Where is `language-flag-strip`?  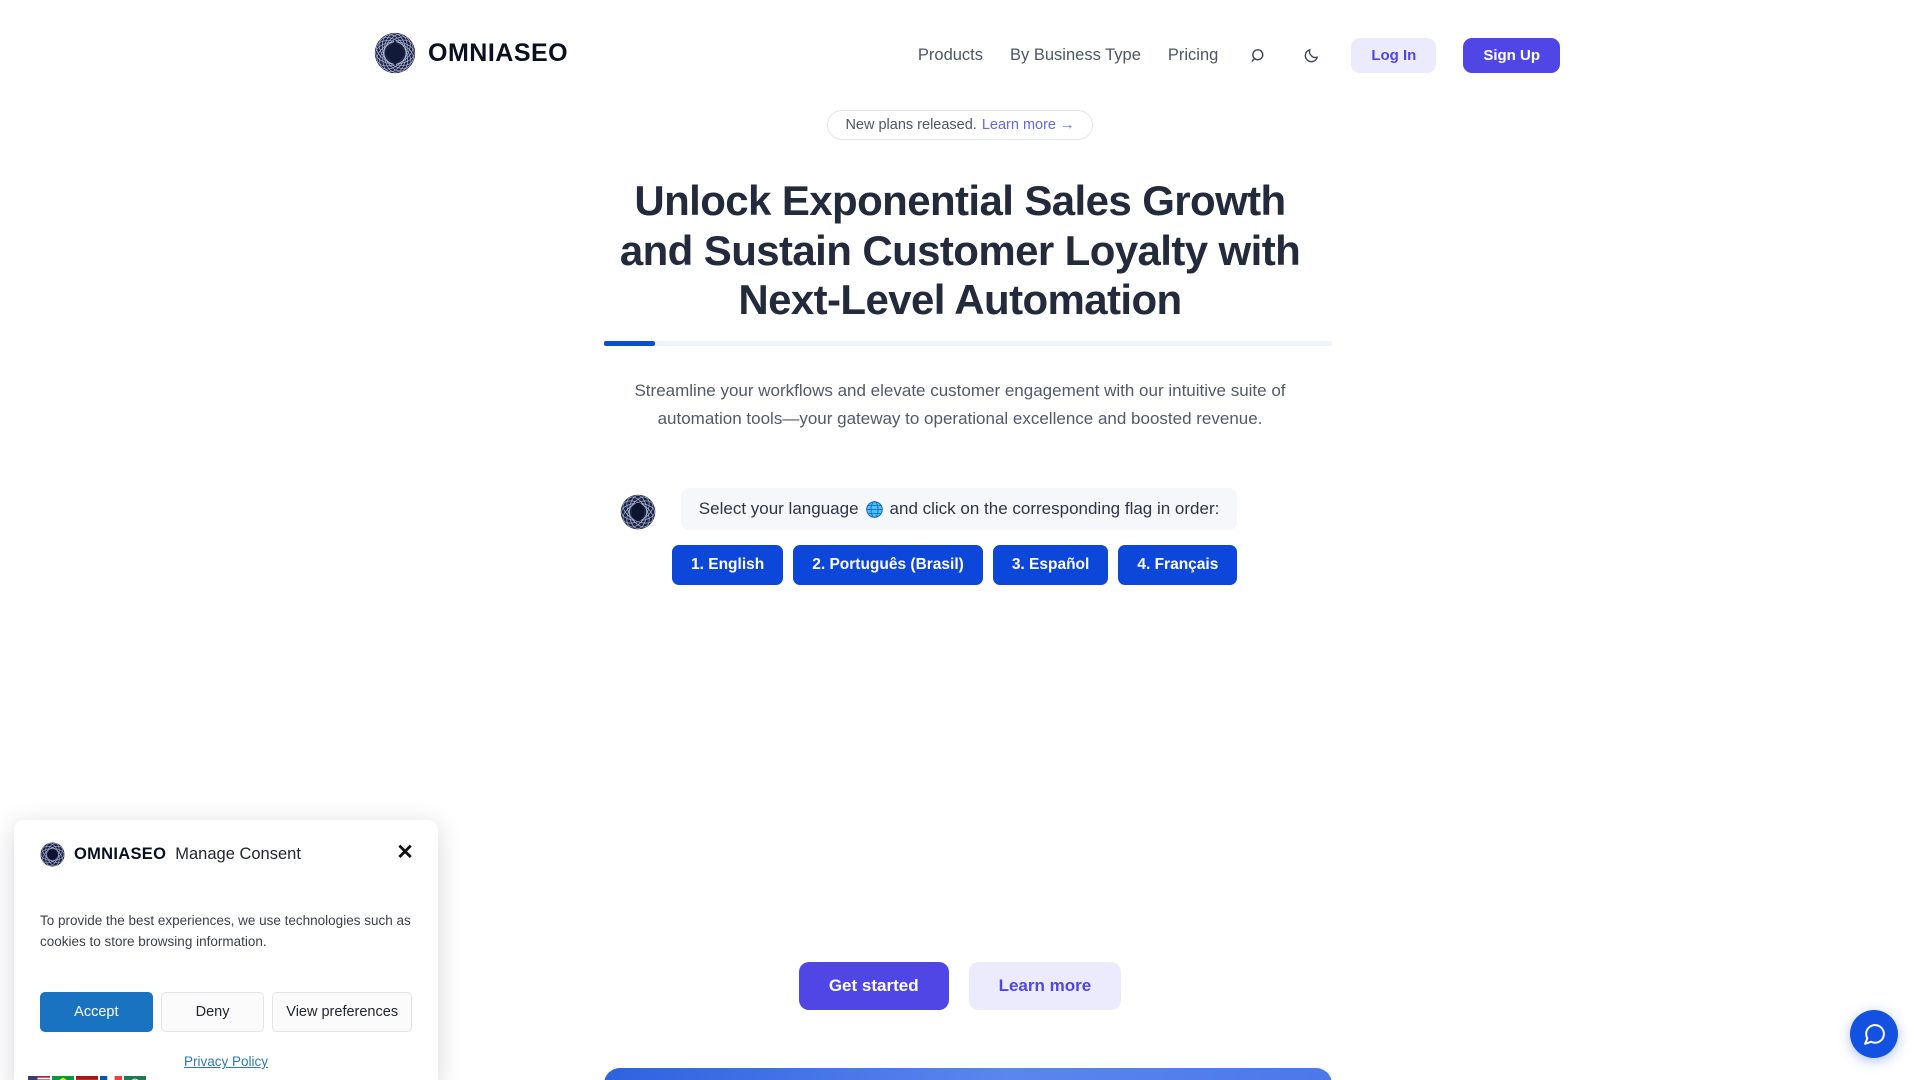
language-flag-strip is located at coordinates (87, 1078).